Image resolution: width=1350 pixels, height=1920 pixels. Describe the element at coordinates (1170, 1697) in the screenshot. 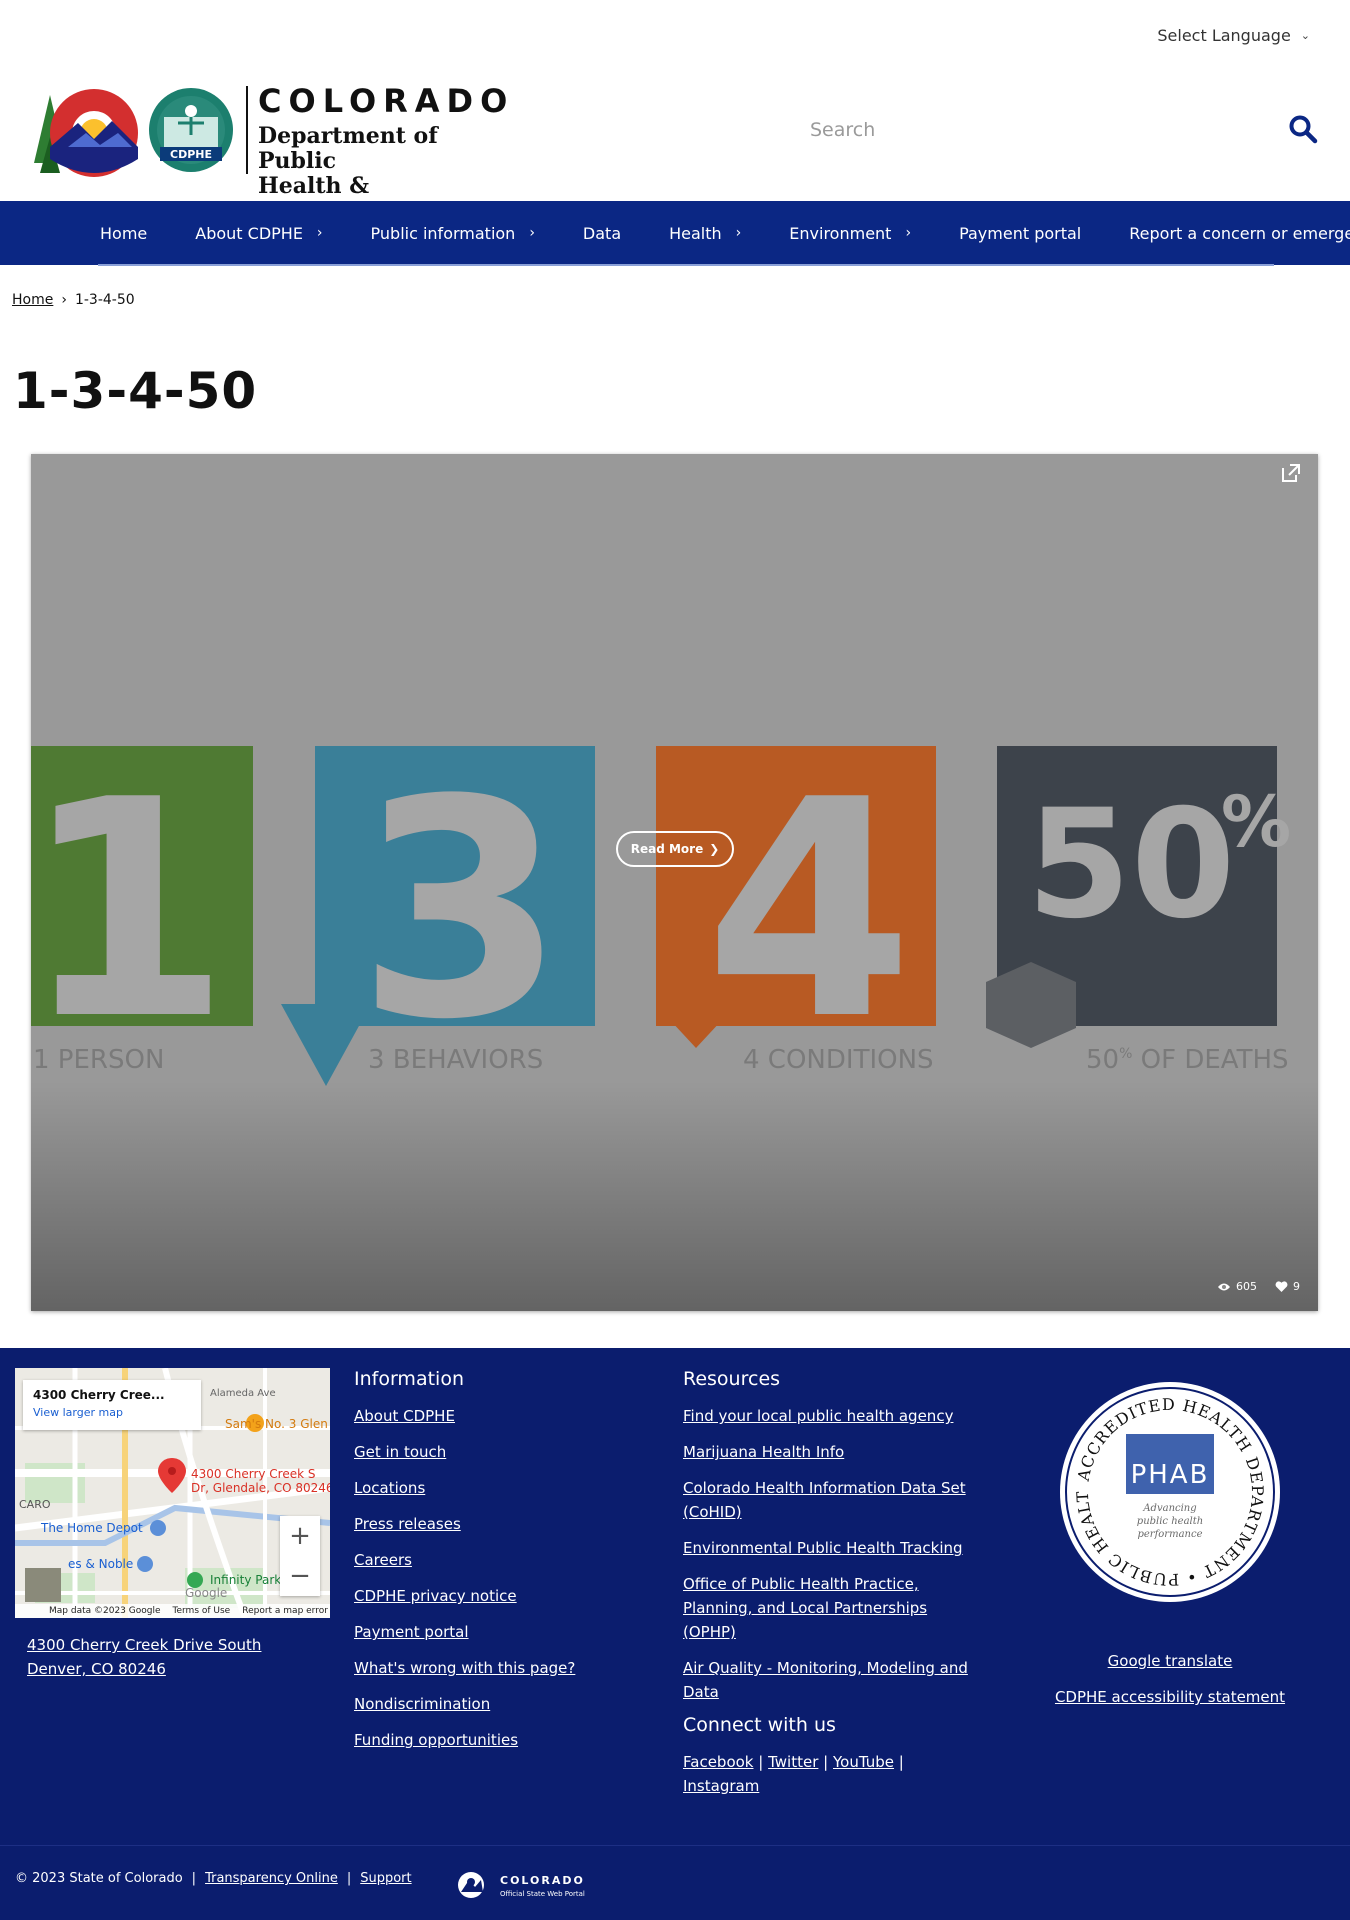

I see `accessibility-statement-link: CDPHE accessibility statement` at that location.